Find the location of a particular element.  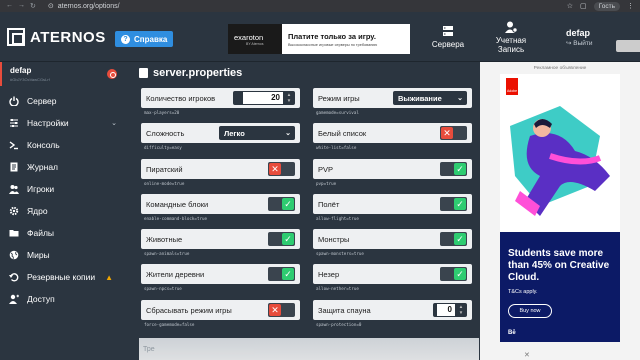

help-button: ? Справка is located at coordinates (144, 39).